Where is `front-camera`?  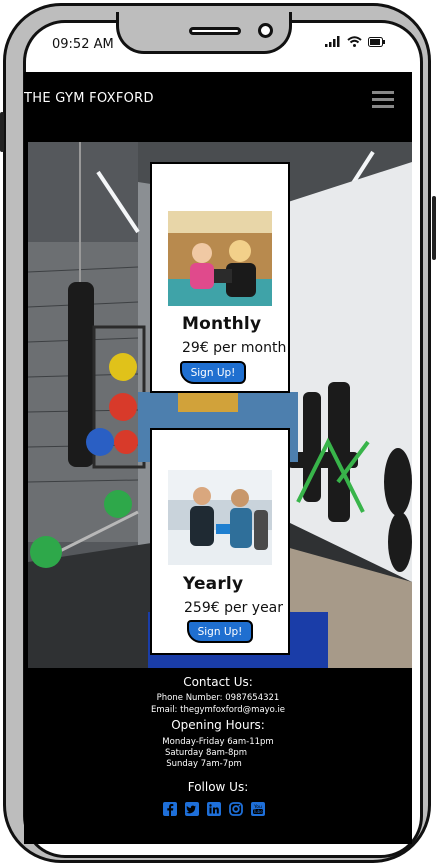
front-camera is located at coordinates (265, 30).